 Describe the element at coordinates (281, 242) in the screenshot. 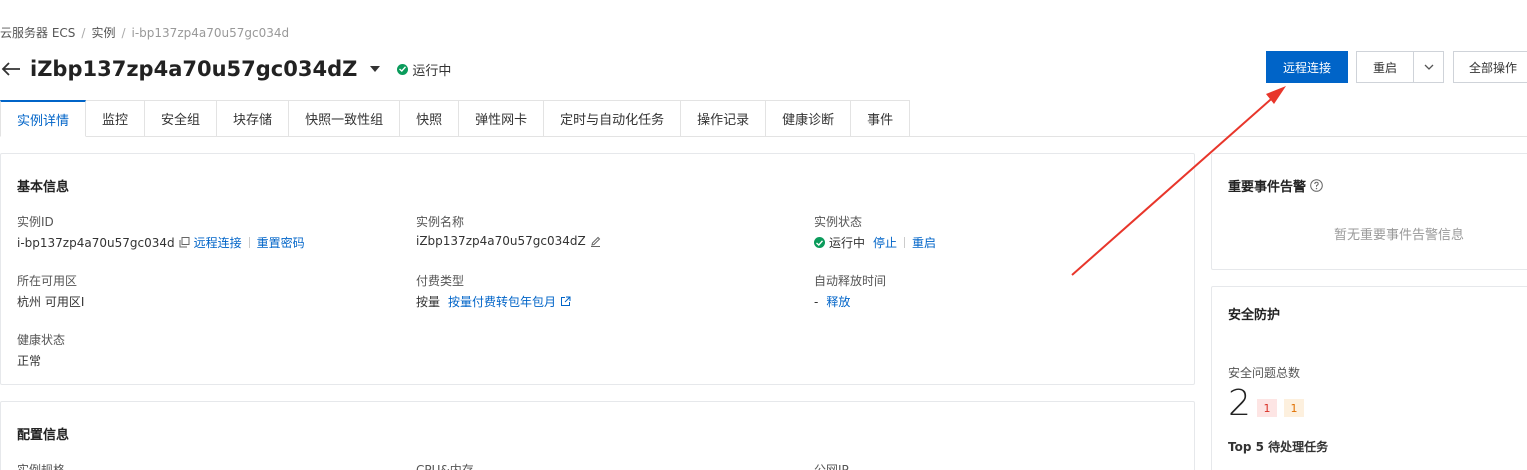

I see `reset-password-link: 重置密码` at that location.